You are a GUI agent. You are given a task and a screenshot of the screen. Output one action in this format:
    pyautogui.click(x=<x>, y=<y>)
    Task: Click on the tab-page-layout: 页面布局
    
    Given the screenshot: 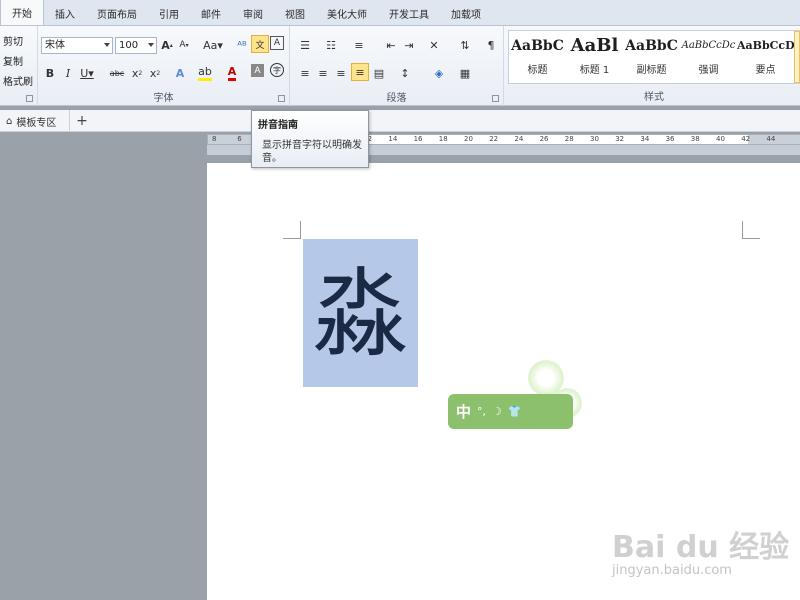 What is the action you would take?
    pyautogui.click(x=117, y=13)
    